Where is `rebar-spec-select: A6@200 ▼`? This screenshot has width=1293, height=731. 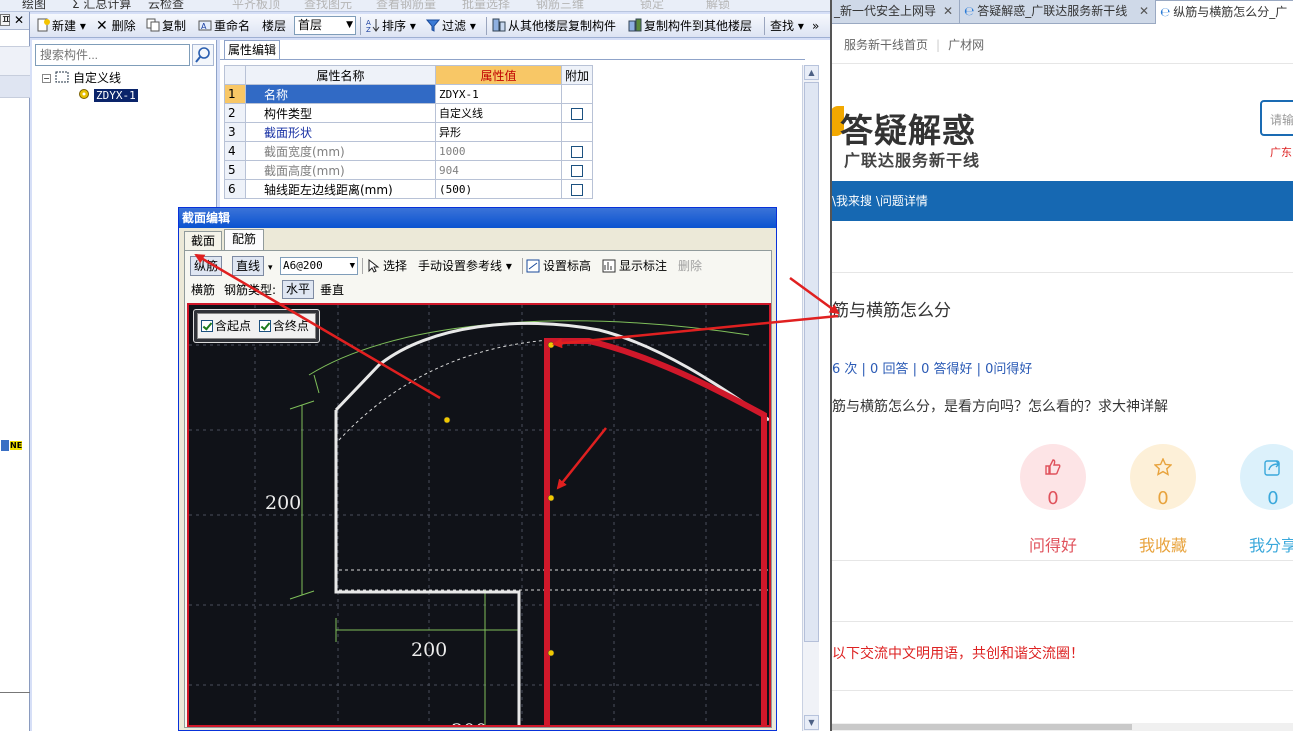 rebar-spec-select: A6@200 ▼ is located at coordinates (319, 266).